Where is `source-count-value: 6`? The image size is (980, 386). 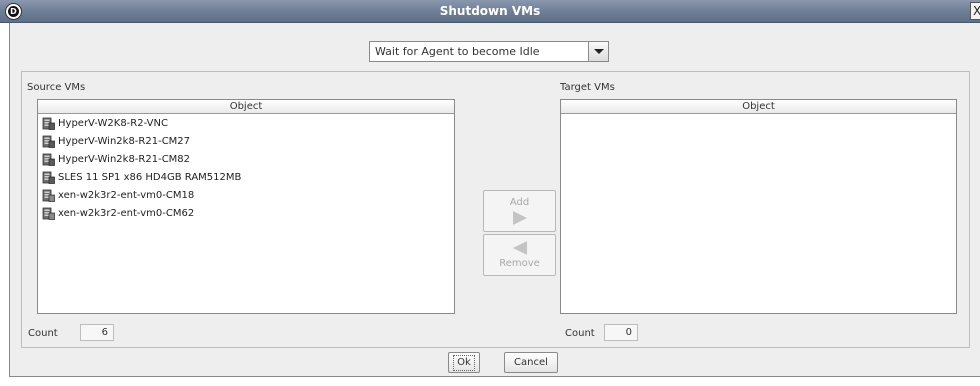
source-count-value: 6 is located at coordinates (97, 332).